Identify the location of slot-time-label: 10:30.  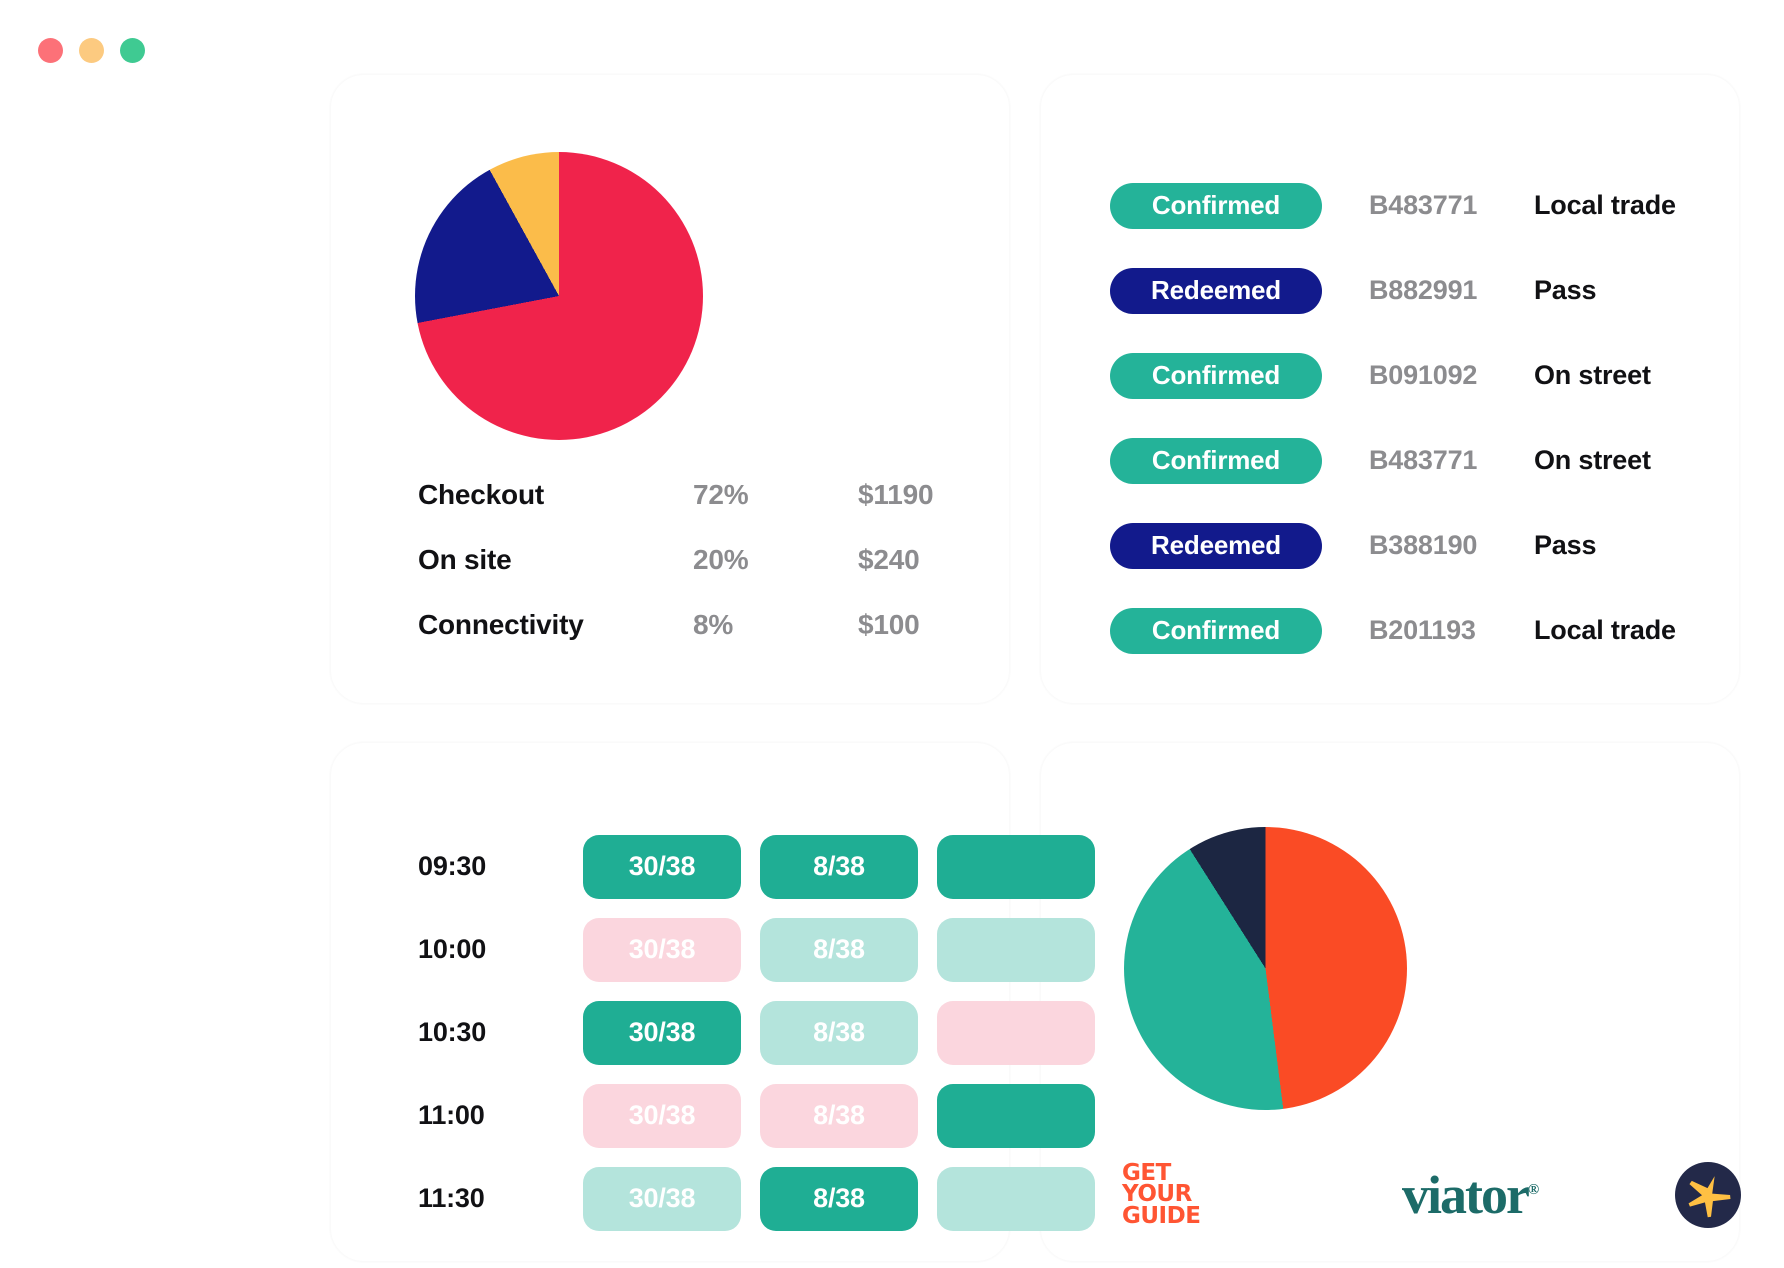
(452, 1032).